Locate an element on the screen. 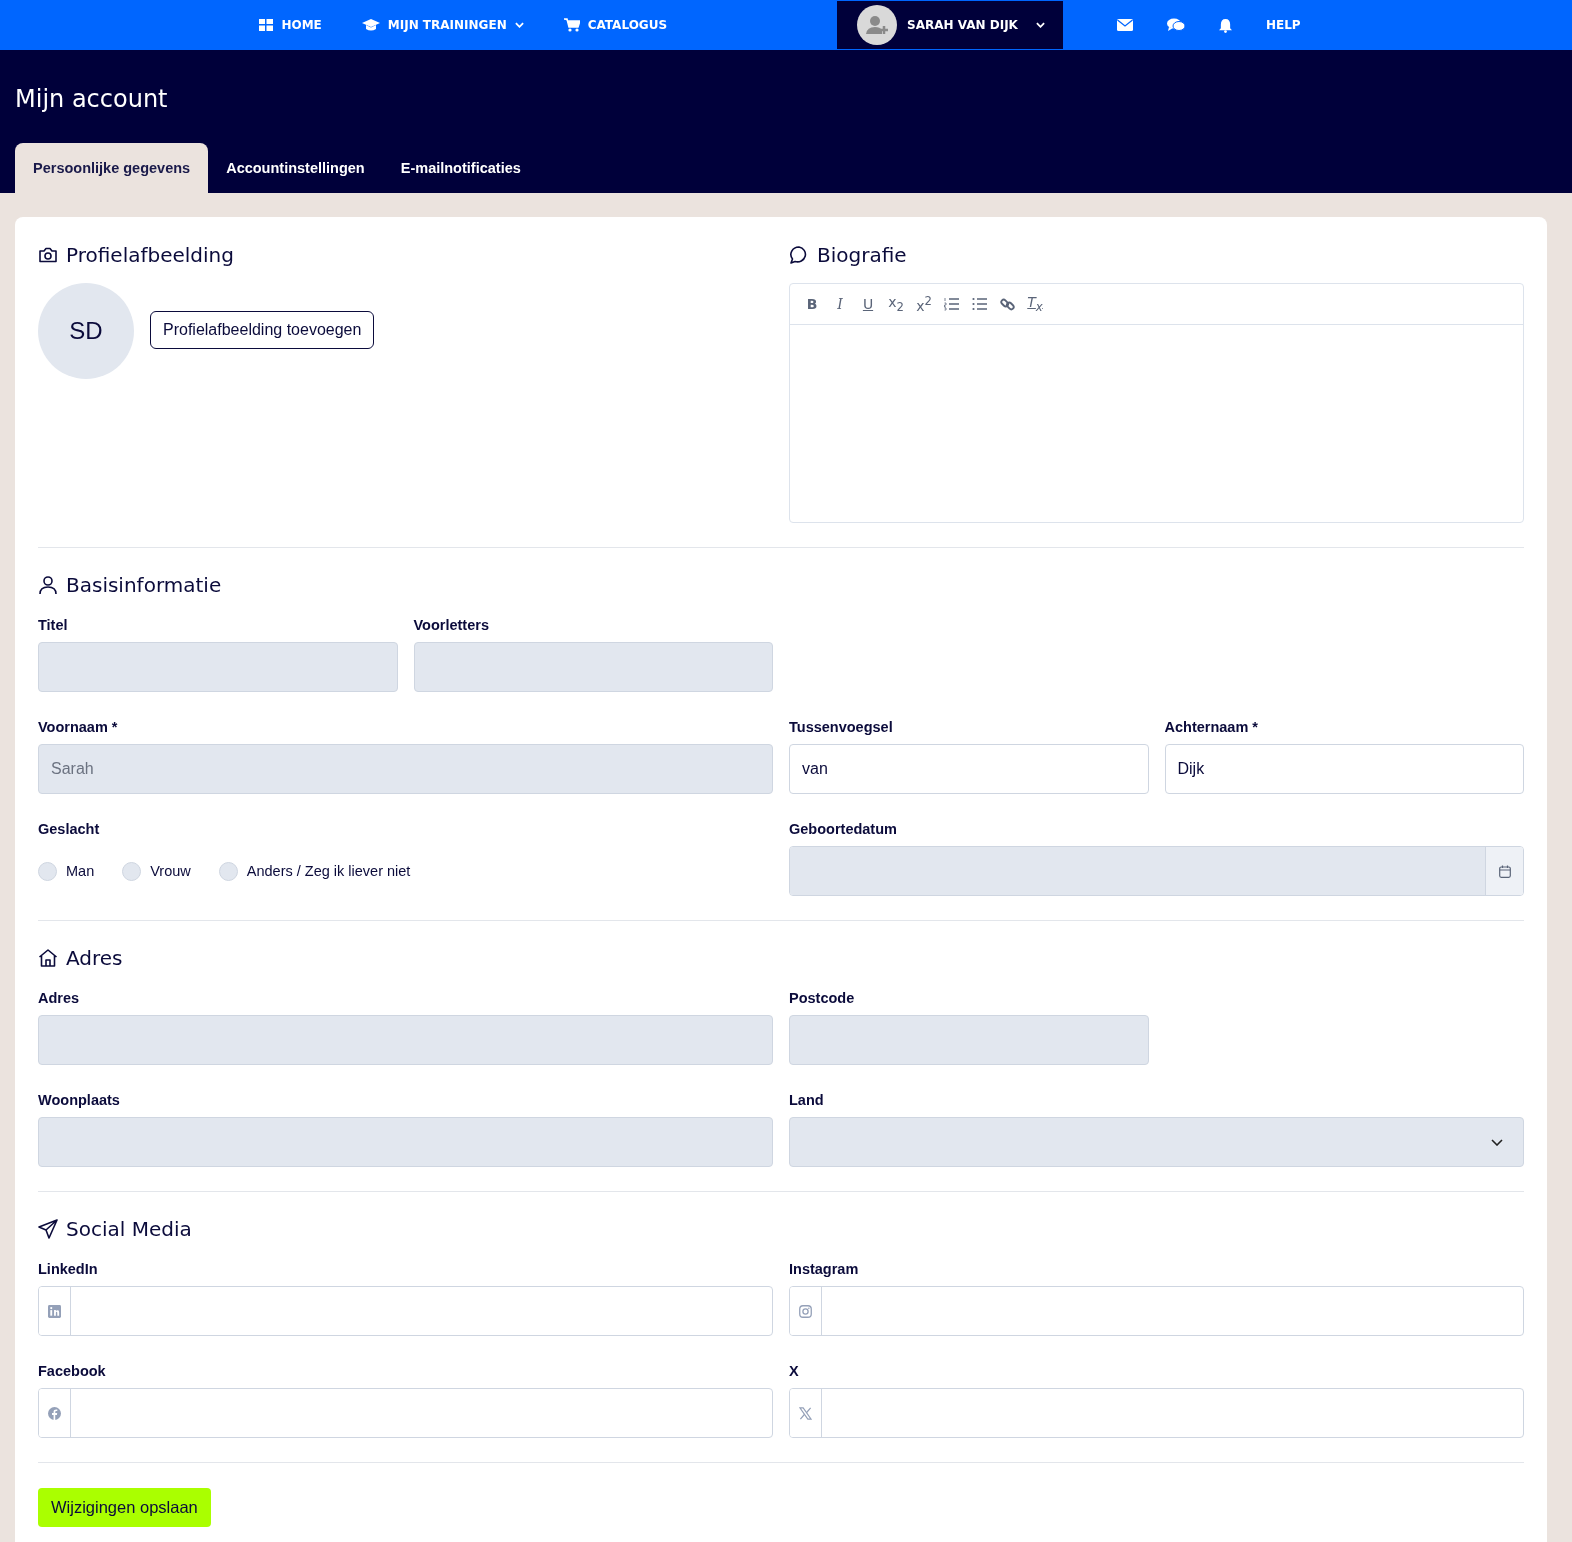  section-title: Basisinformatie is located at coordinates (144, 585).